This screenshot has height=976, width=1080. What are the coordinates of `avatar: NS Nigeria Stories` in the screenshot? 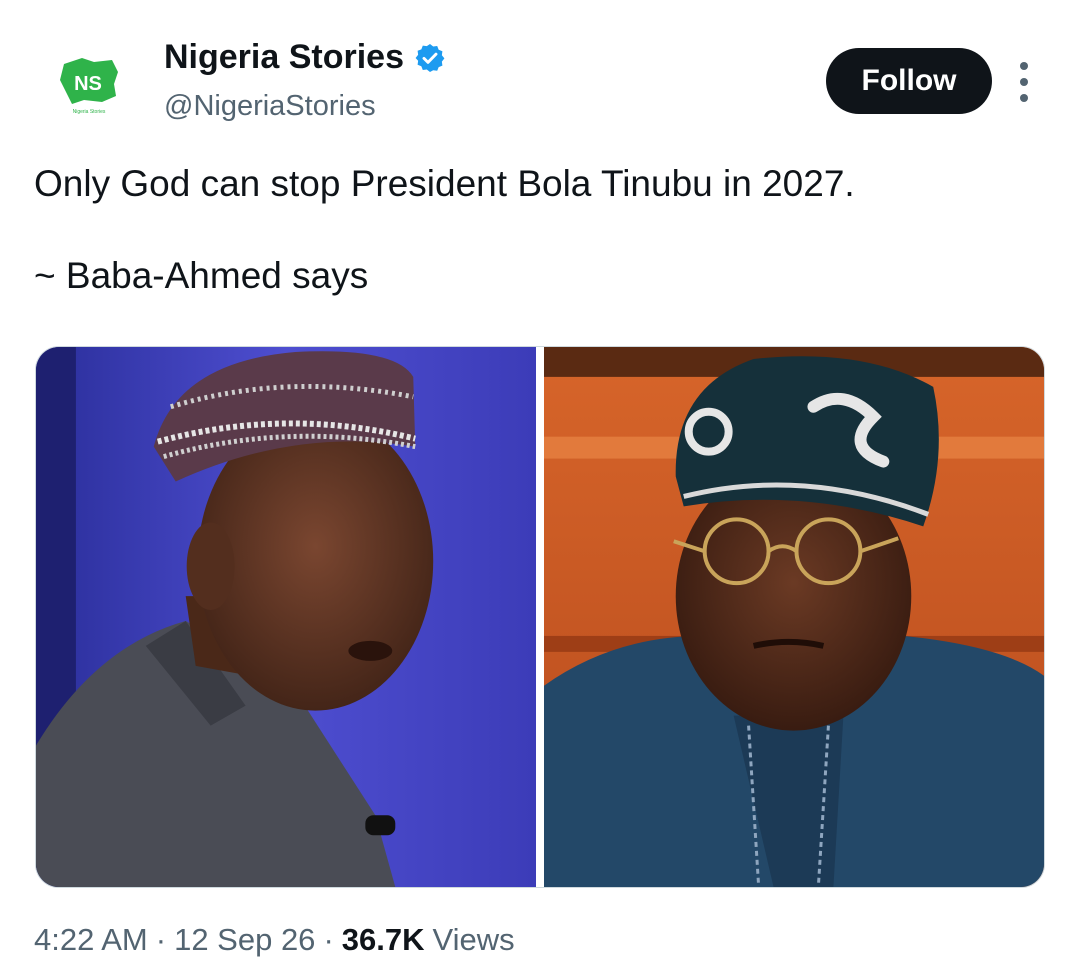 It's located at (89, 85).